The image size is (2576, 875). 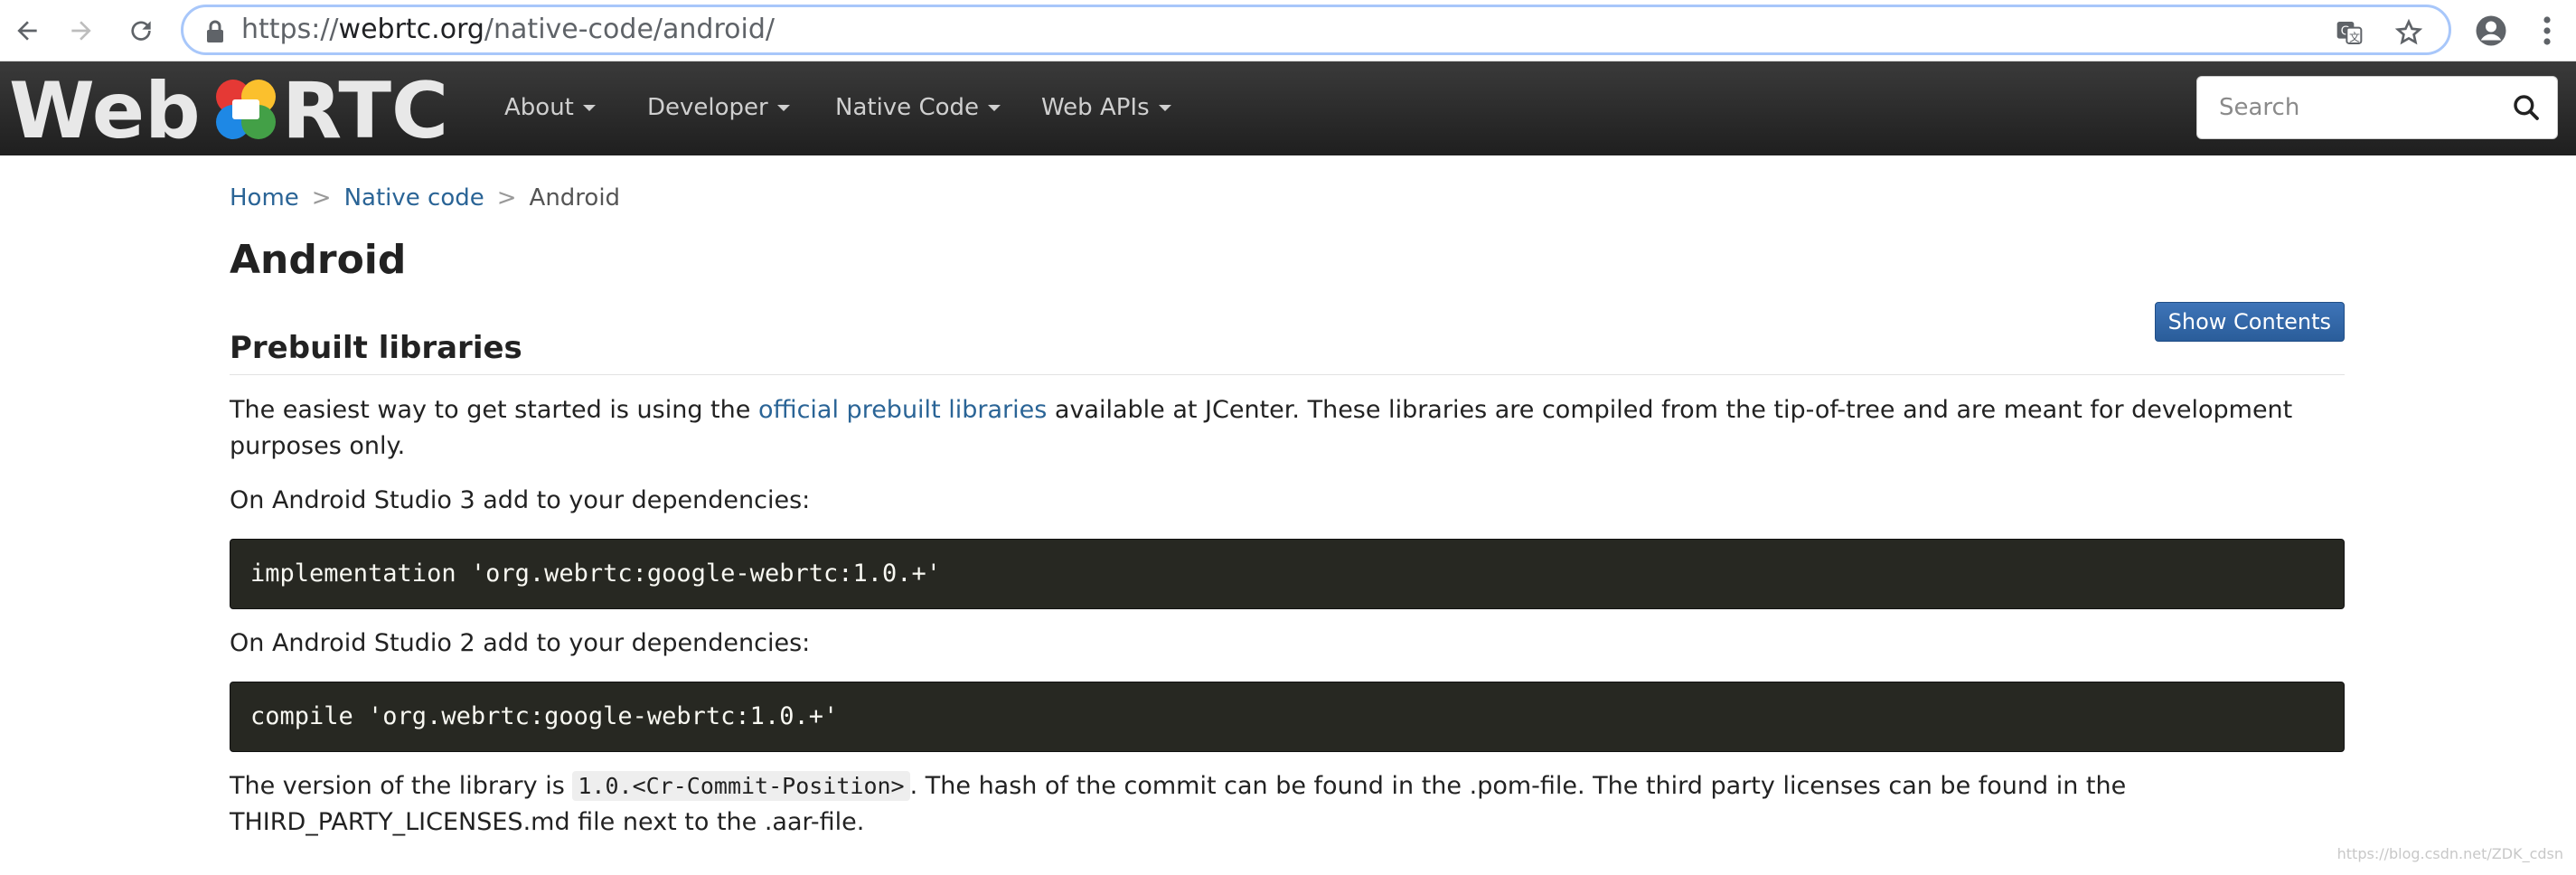 What do you see at coordinates (741, 786) in the screenshot?
I see `version-inline-code: 1.0.<Cr-Commit-Position>` at bounding box center [741, 786].